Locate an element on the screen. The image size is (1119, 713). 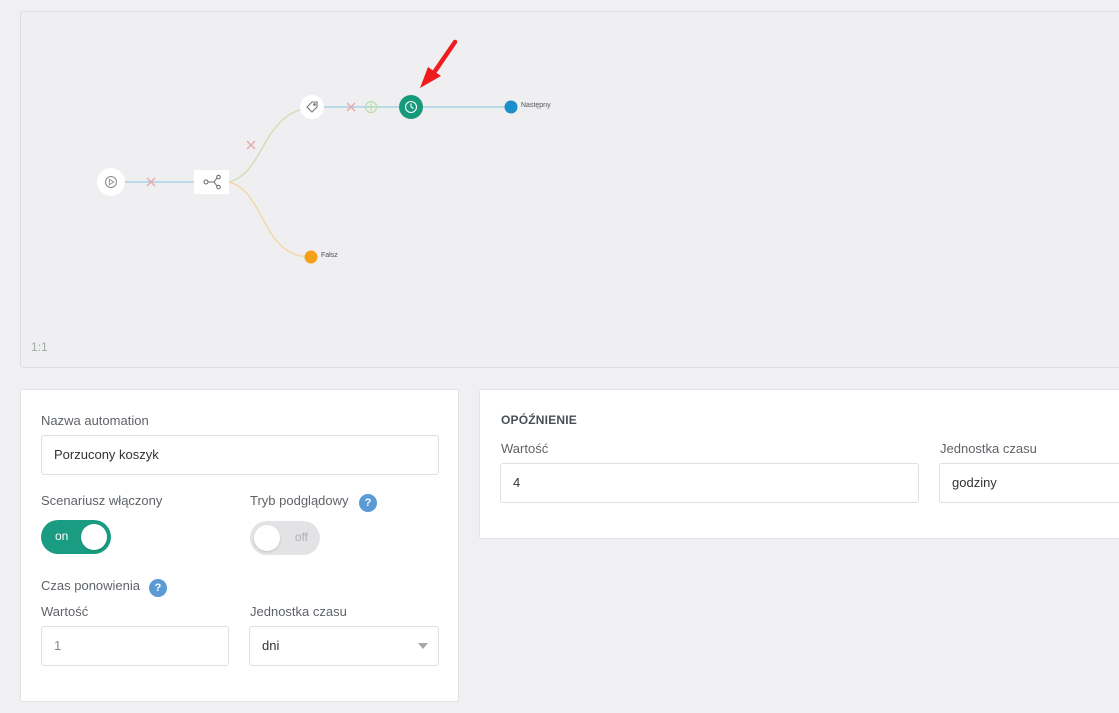
start-node is located at coordinates (111, 182).